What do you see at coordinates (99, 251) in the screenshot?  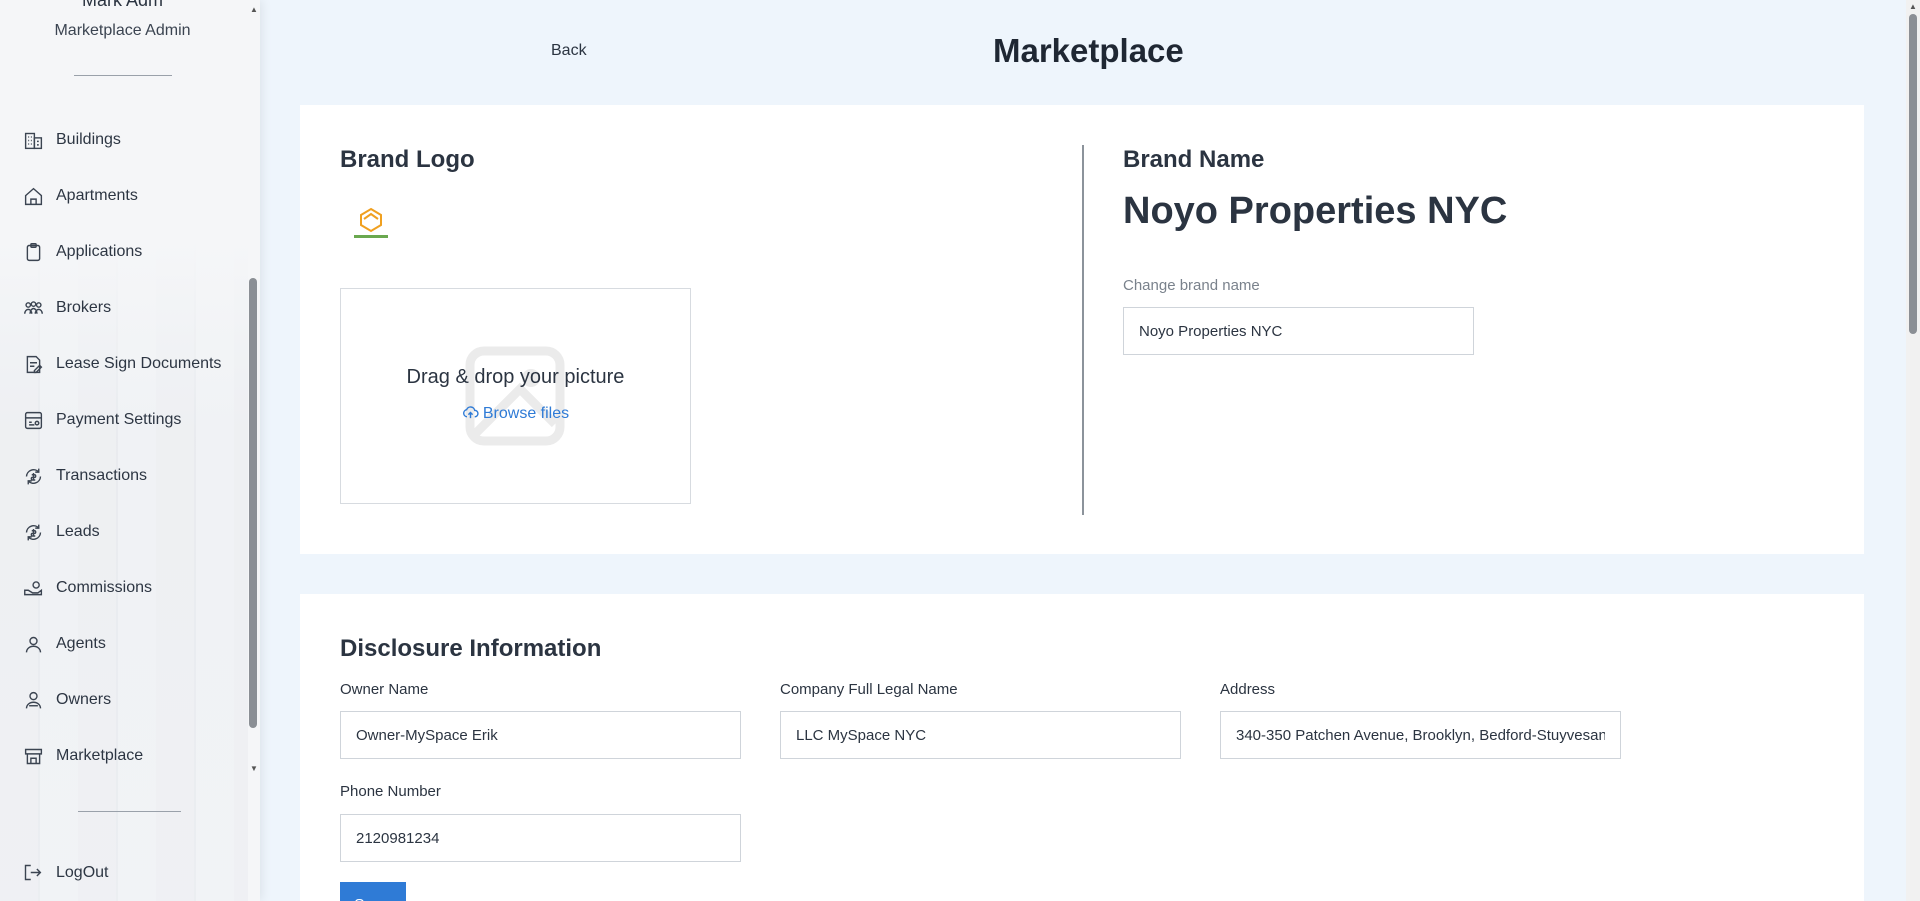 I see `sidebar-item-label: Applications` at bounding box center [99, 251].